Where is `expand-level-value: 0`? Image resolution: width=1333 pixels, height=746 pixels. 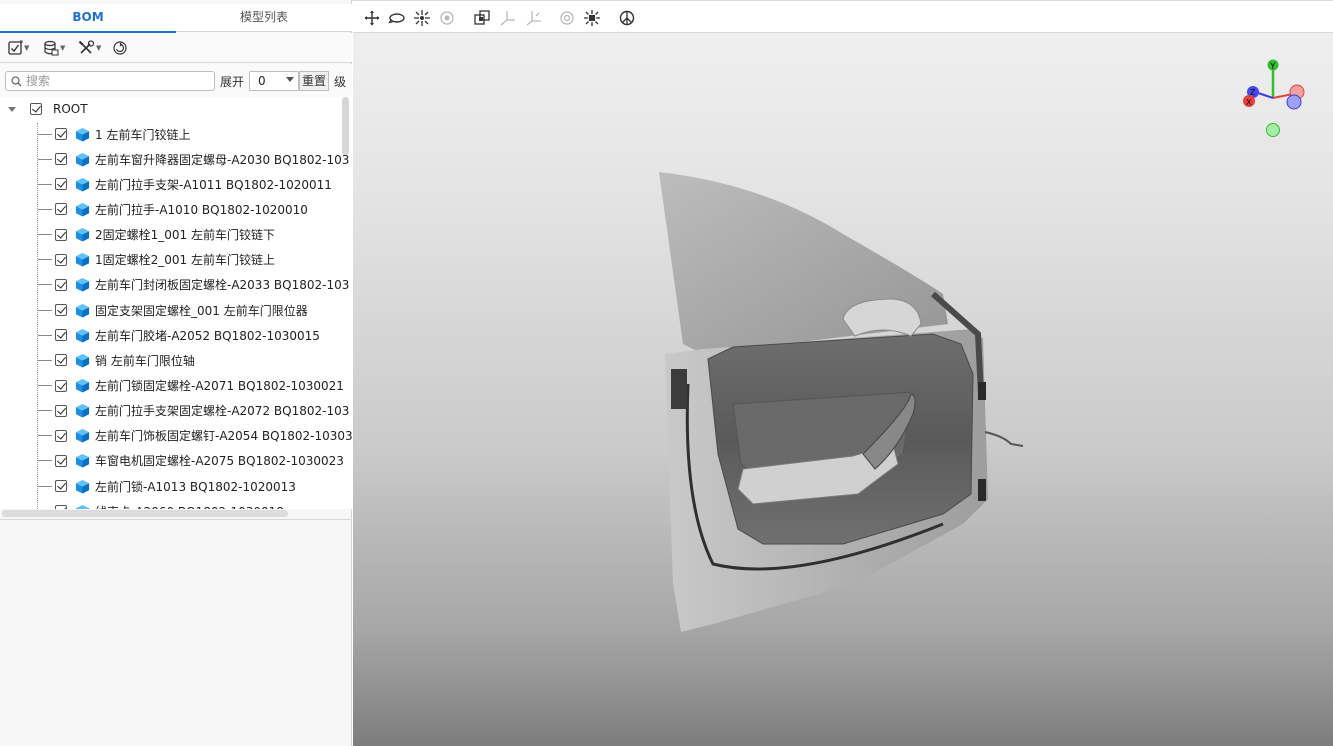
expand-level-value: 0 is located at coordinates (262, 81).